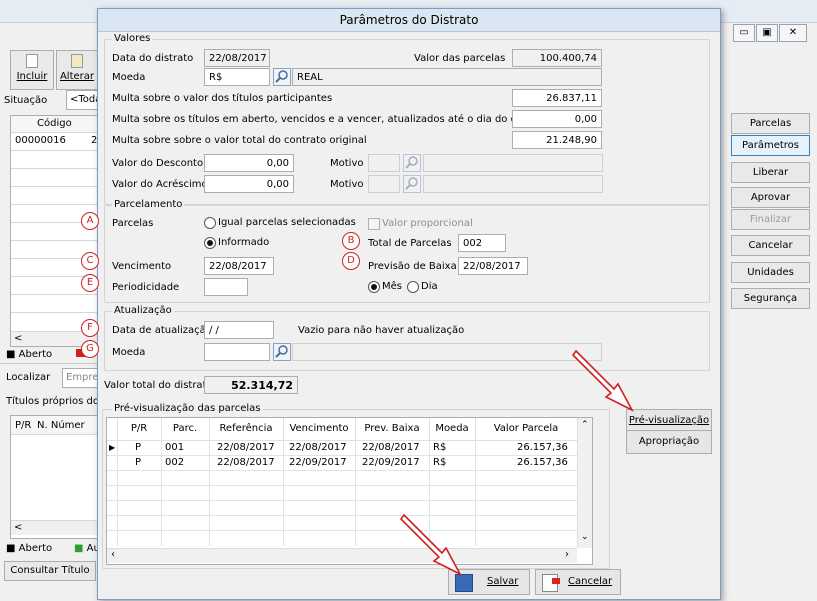  I want to click on moeda-label: Moeda, so click(129, 77).